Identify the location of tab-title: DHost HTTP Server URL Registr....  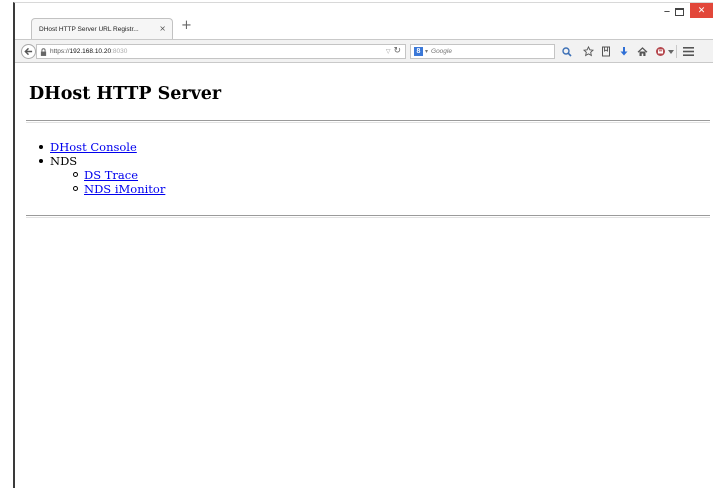
(89, 29).